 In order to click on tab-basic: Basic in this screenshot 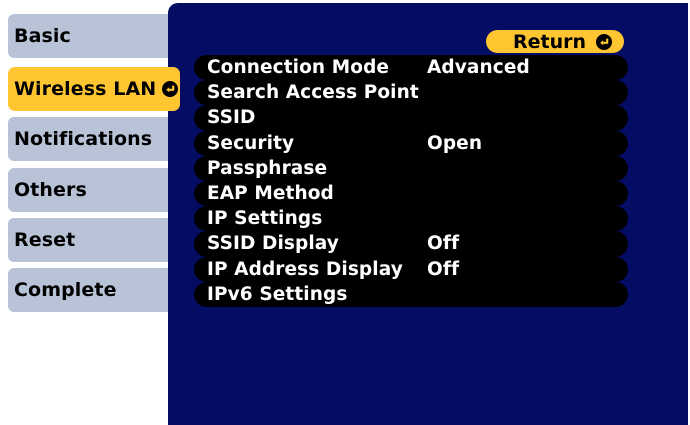, I will do `click(88, 36)`.